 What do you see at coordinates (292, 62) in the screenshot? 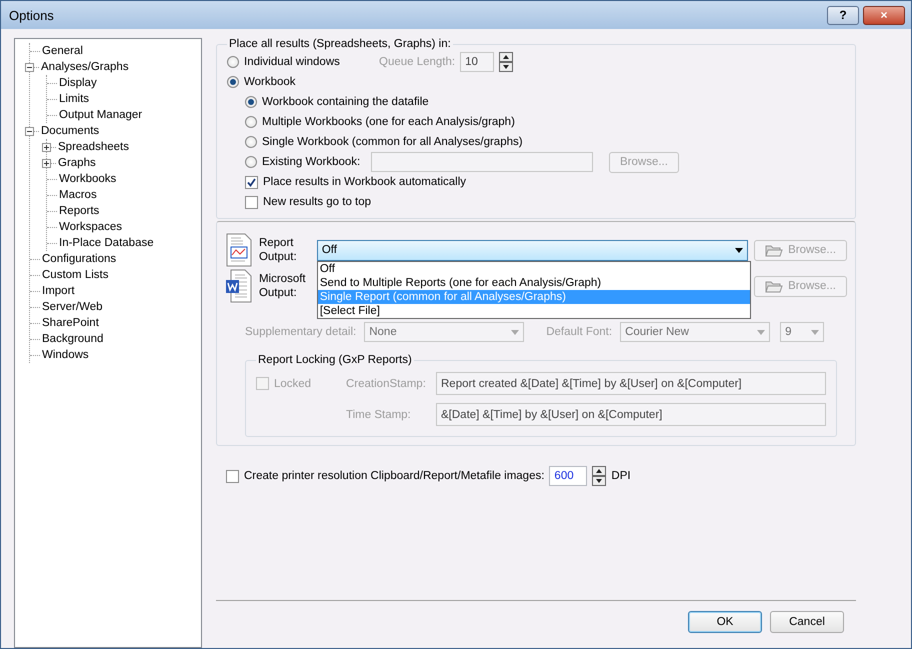
I see `radio-label: Individual windows` at bounding box center [292, 62].